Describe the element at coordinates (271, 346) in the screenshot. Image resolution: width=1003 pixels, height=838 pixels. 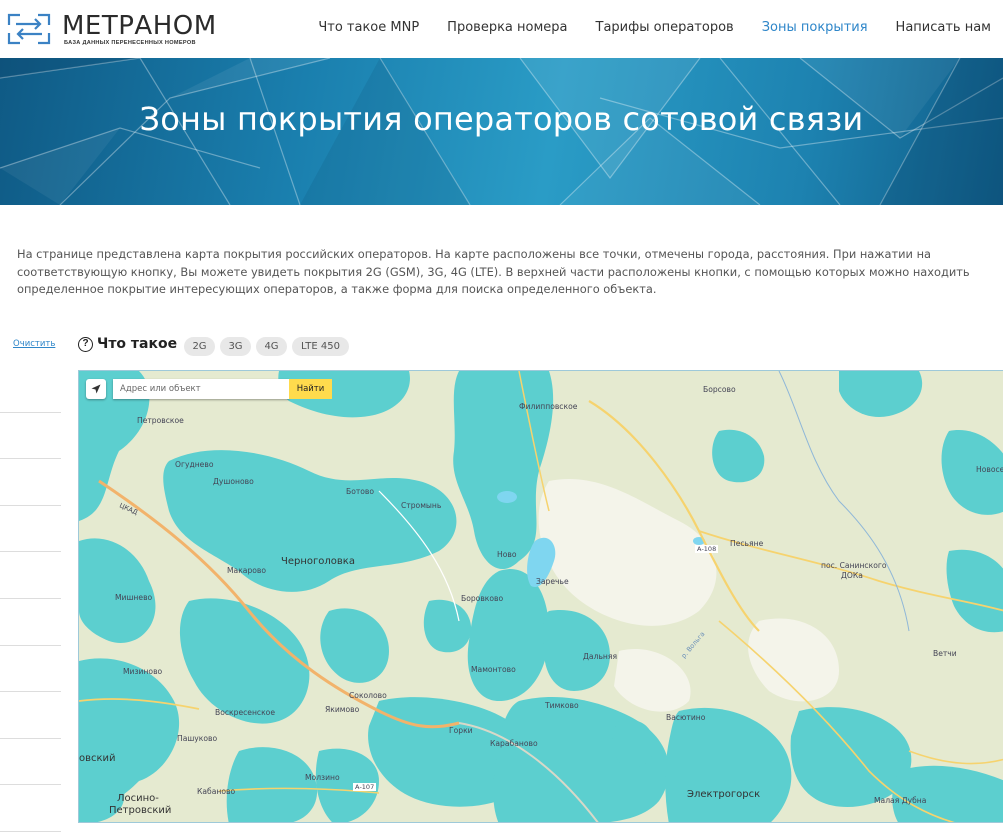
I see `chip-4g: 4G` at that location.